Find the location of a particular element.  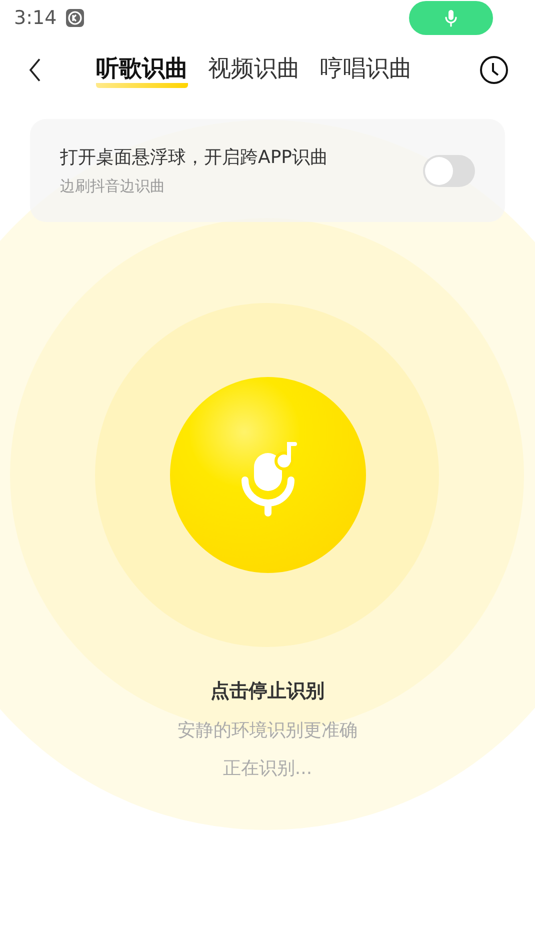

tab: 视频识曲 is located at coordinates (254, 70).